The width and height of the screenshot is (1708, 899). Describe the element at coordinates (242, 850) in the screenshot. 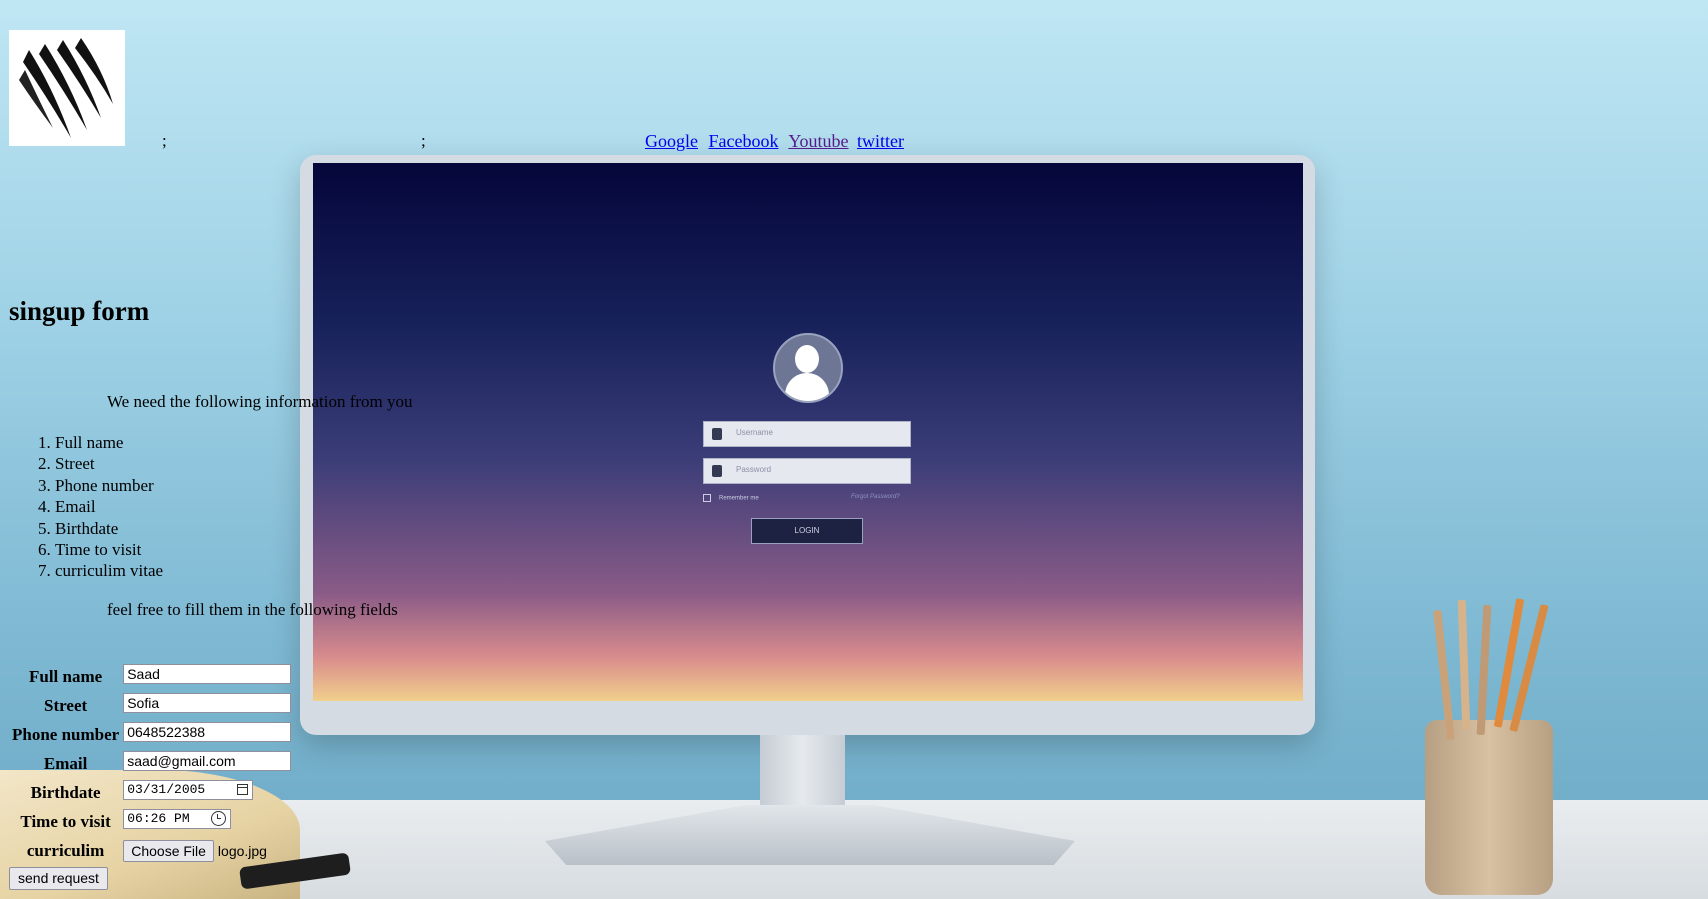

I see `selected-file-name: logo.jpg` at that location.